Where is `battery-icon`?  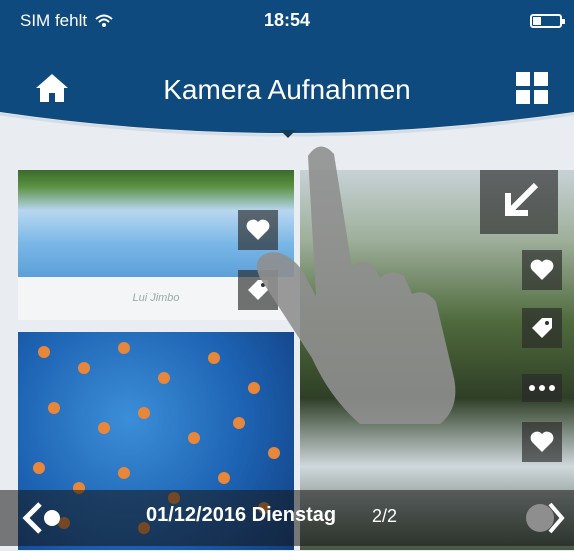 battery-icon is located at coordinates (547, 21).